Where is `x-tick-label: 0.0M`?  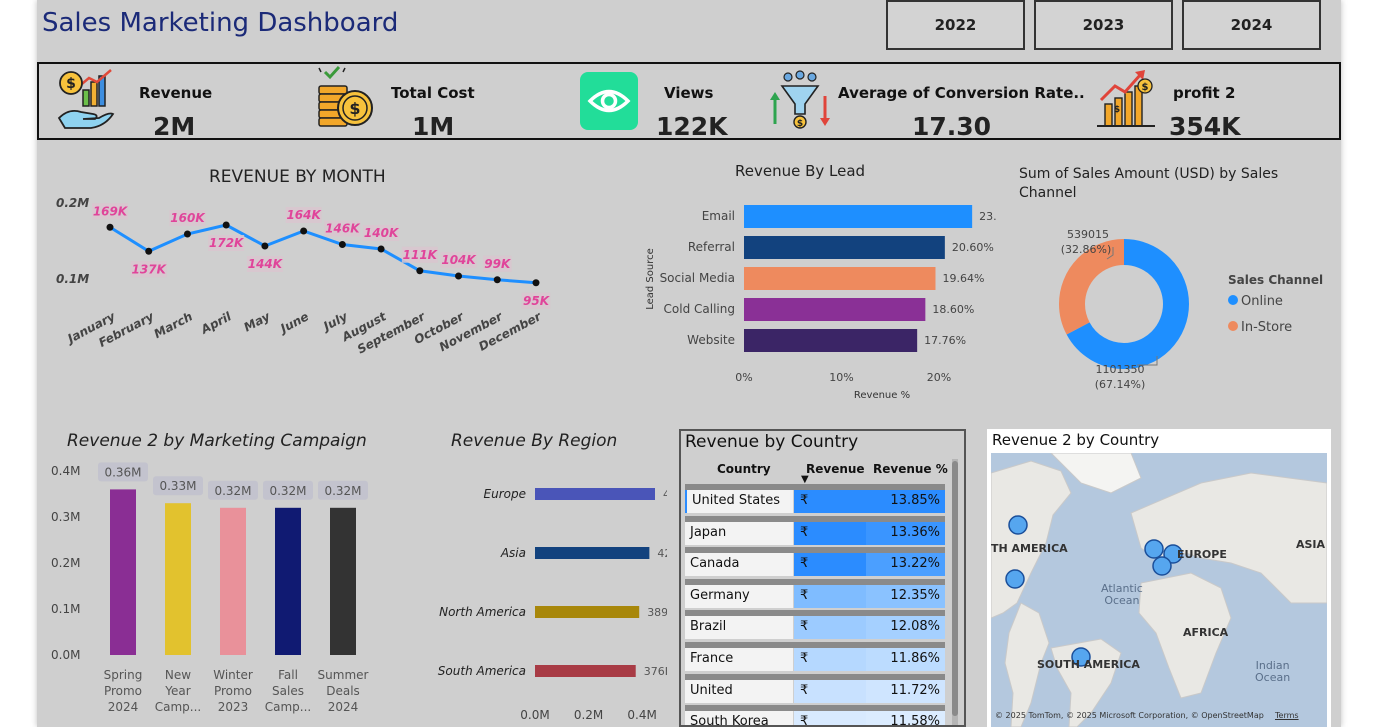
x-tick-label: 0.0M is located at coordinates (534, 715).